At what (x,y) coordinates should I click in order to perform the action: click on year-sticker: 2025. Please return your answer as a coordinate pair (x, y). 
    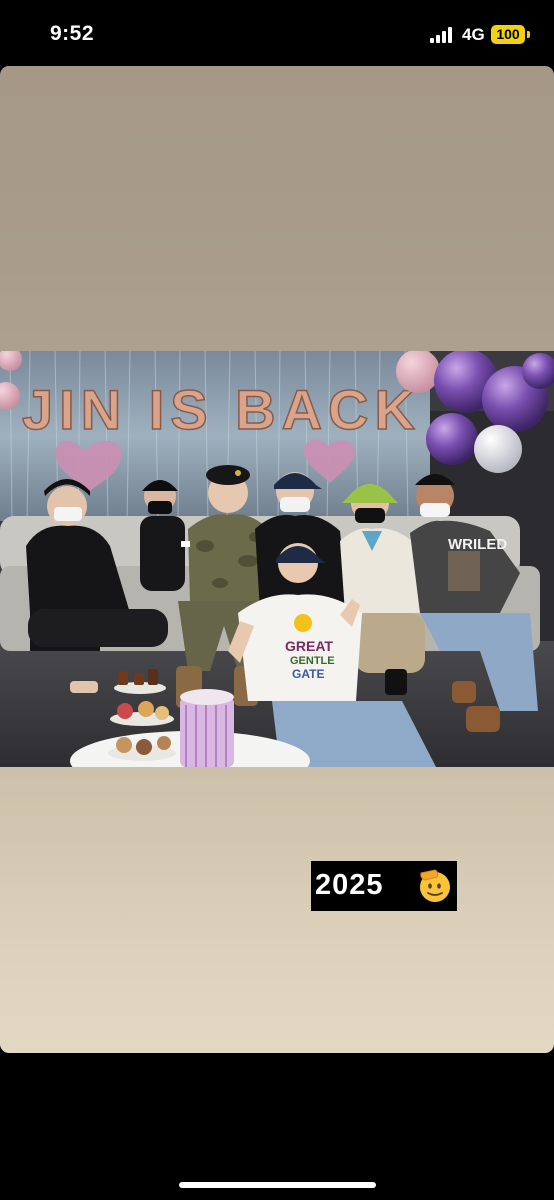
    Looking at the image, I should click on (384, 886).